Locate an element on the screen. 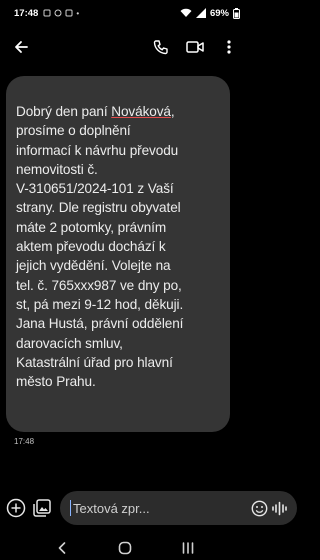 Image resolution: width=320 pixels, height=560 pixels. message-timestamp: 17:48 is located at coordinates (24, 441).